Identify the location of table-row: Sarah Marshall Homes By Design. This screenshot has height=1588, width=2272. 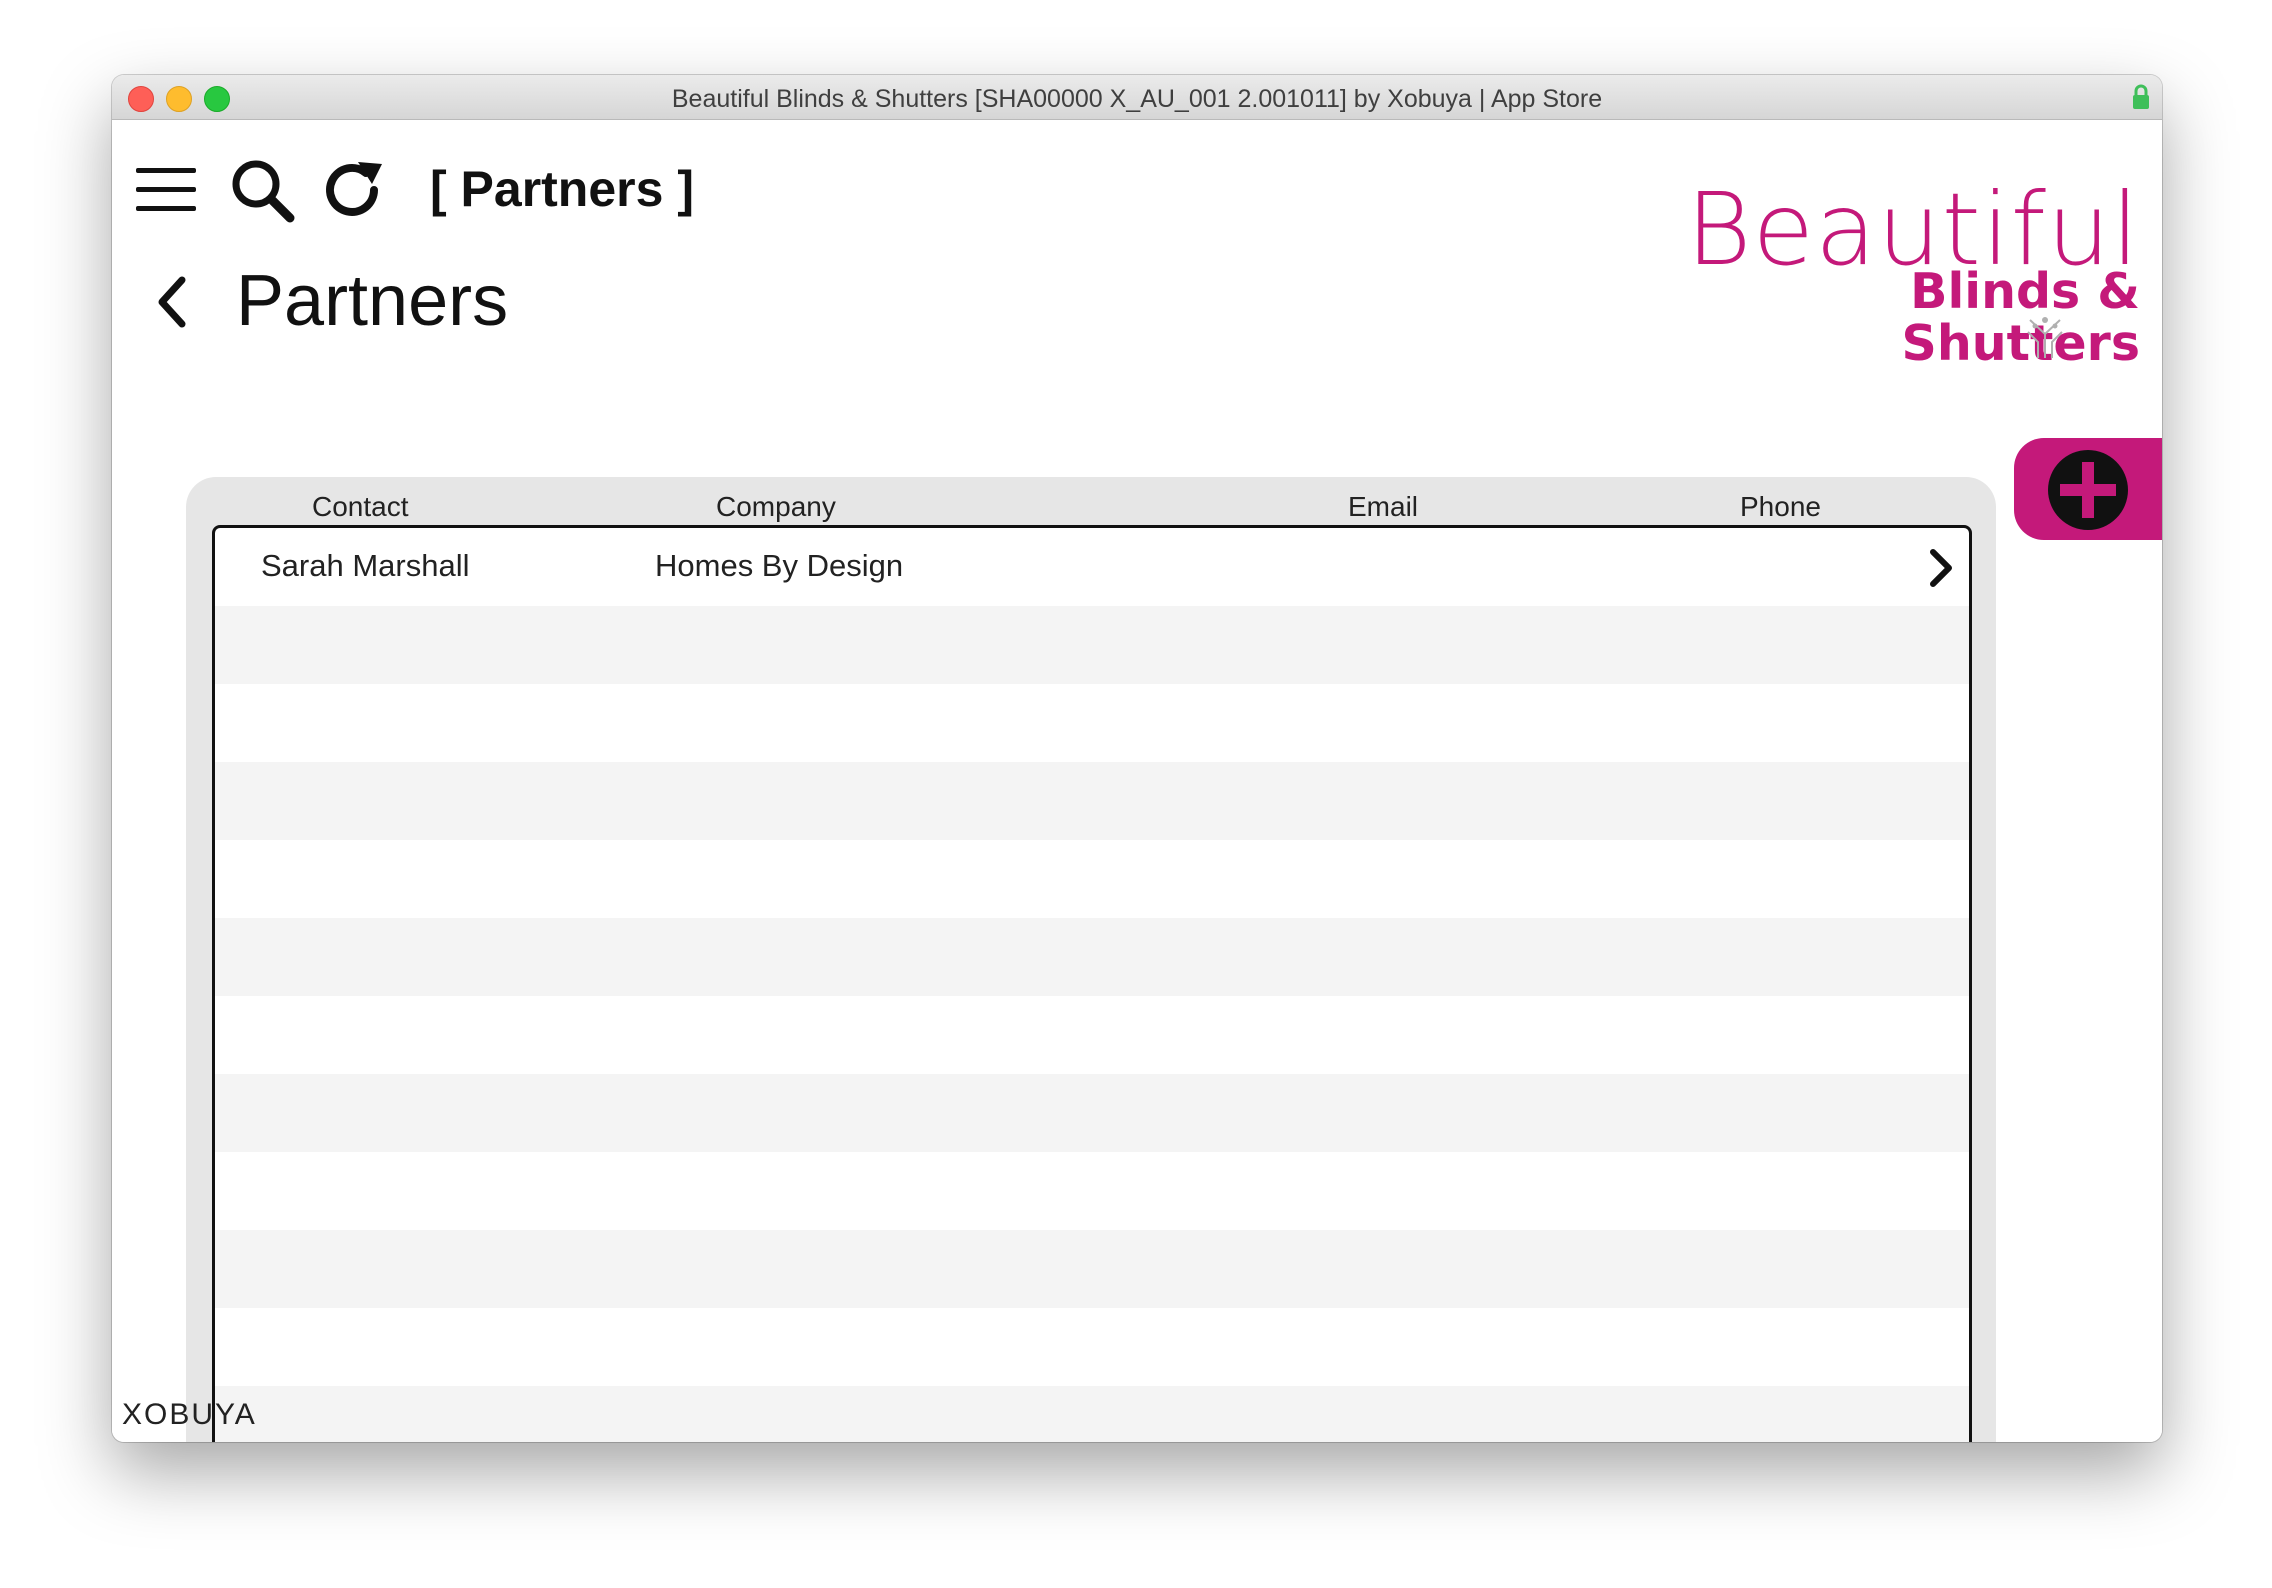
(1092, 567).